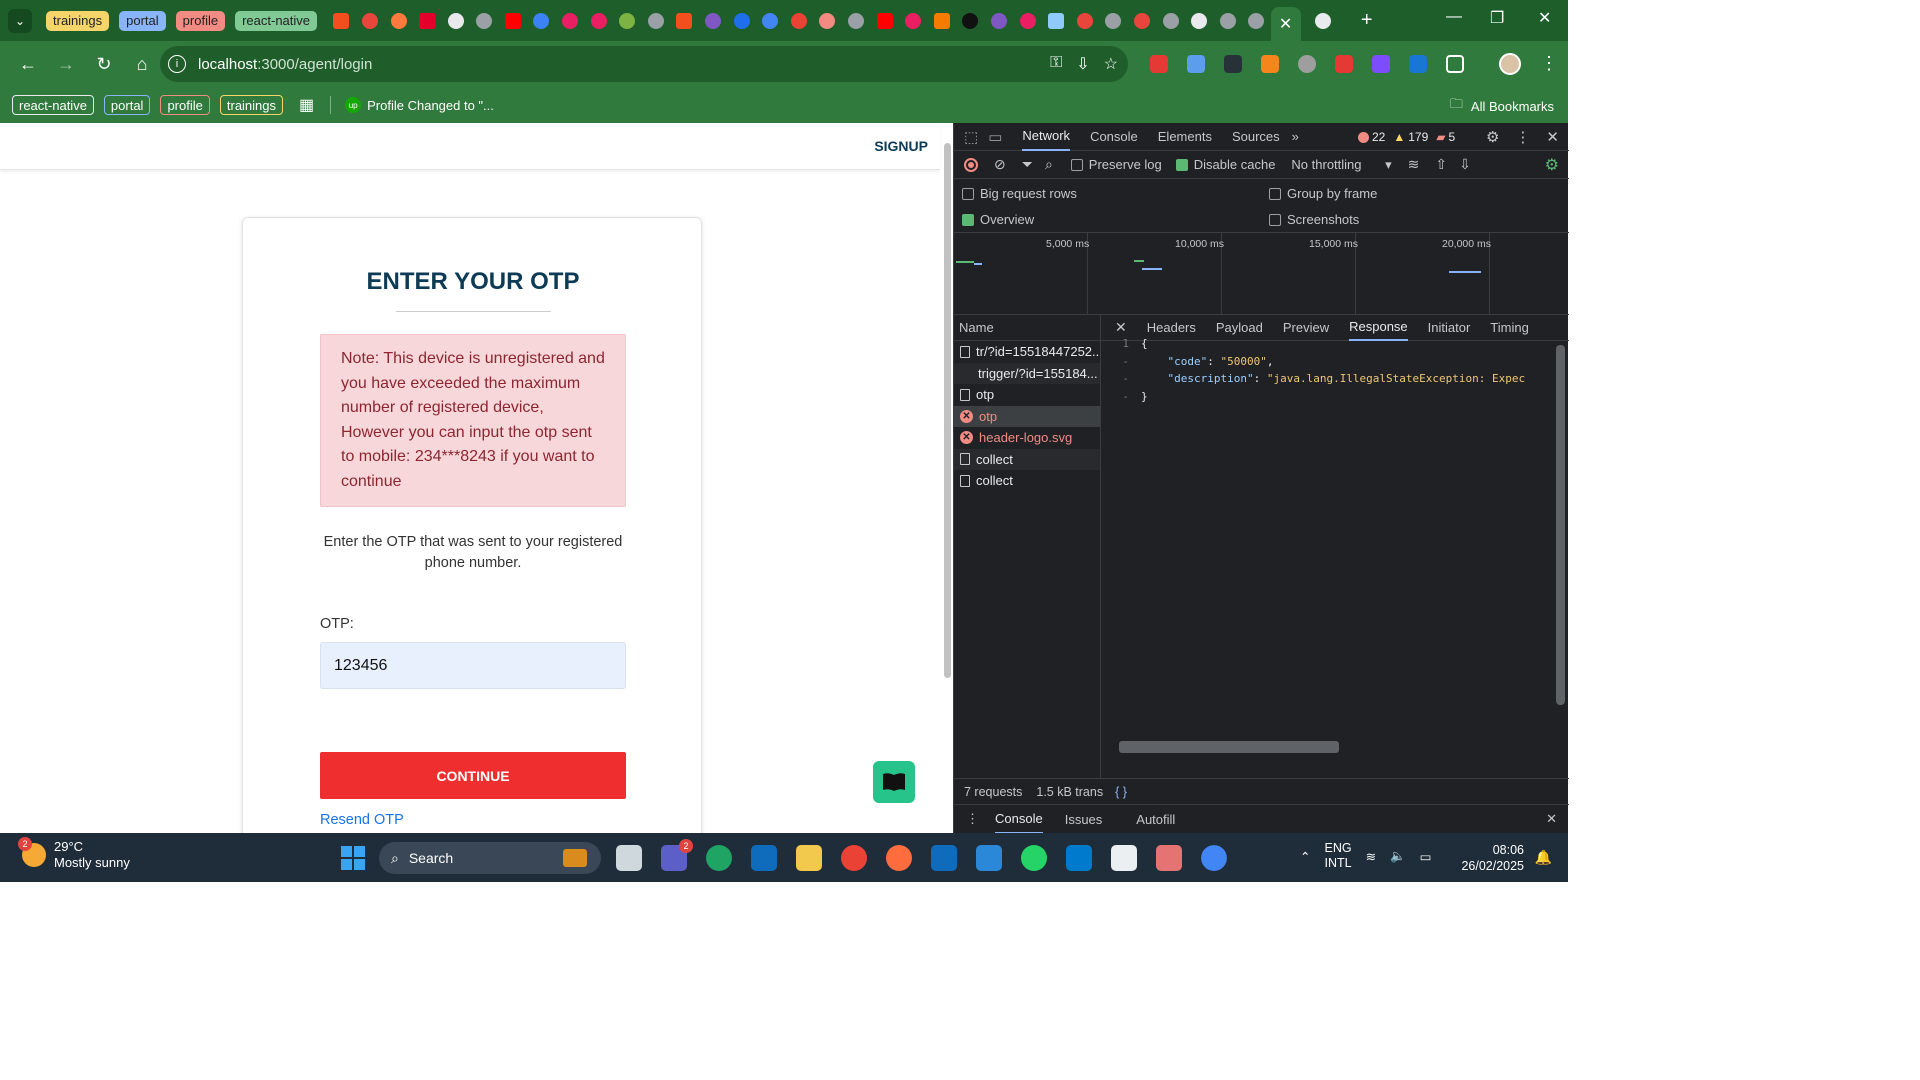  What do you see at coordinates (971, 164) in the screenshot?
I see `record-icon` at bounding box center [971, 164].